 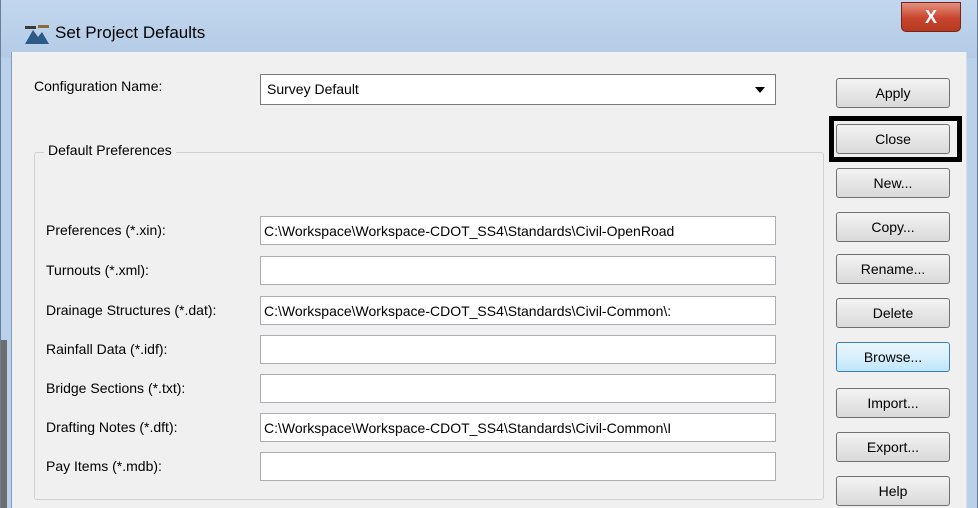 What do you see at coordinates (518, 89) in the screenshot?
I see `config-name-dropdown: Survey Default` at bounding box center [518, 89].